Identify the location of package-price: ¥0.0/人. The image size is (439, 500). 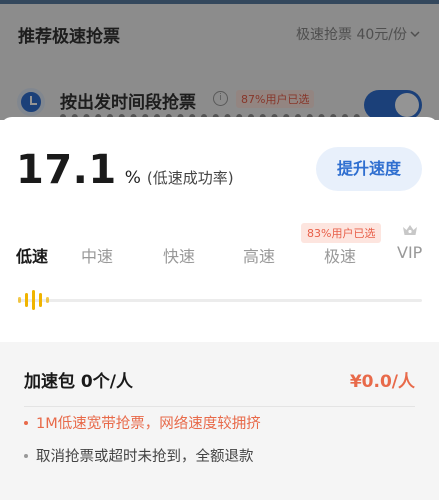
(382, 382).